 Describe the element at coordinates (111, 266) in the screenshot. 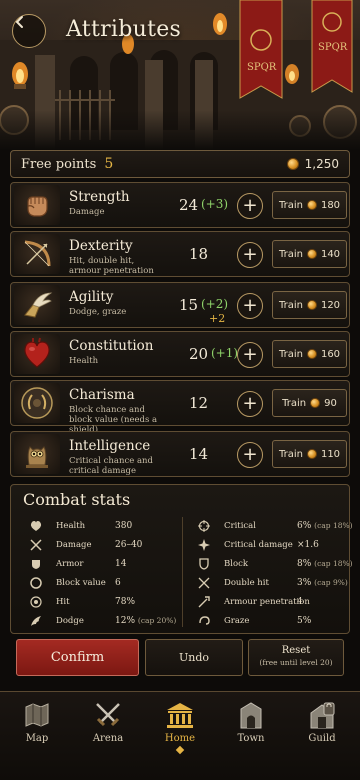

I see `attribute-desc: Hit, double hit, armour penetration` at that location.